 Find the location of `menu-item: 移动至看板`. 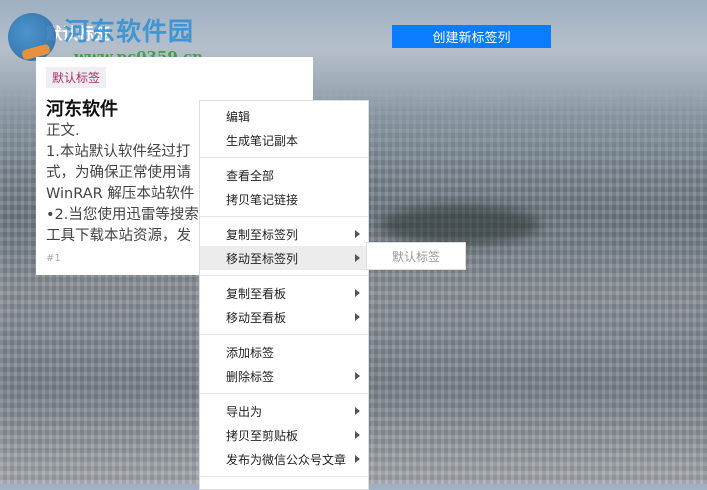

menu-item: 移动至看板 is located at coordinates (284, 317).